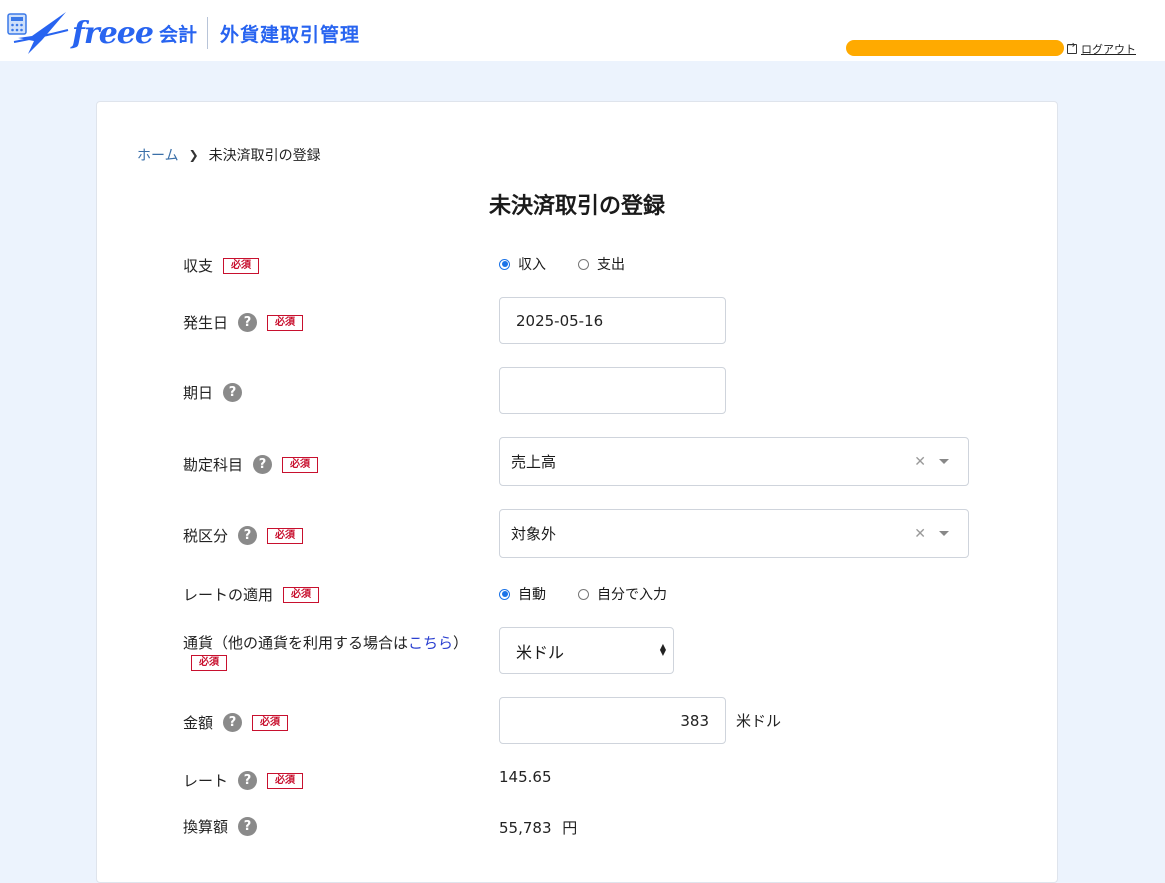  Describe the element at coordinates (296, 643) in the screenshot. I see `currency-label-prefix: 通貨（他の通貨を利用する場合は` at that location.